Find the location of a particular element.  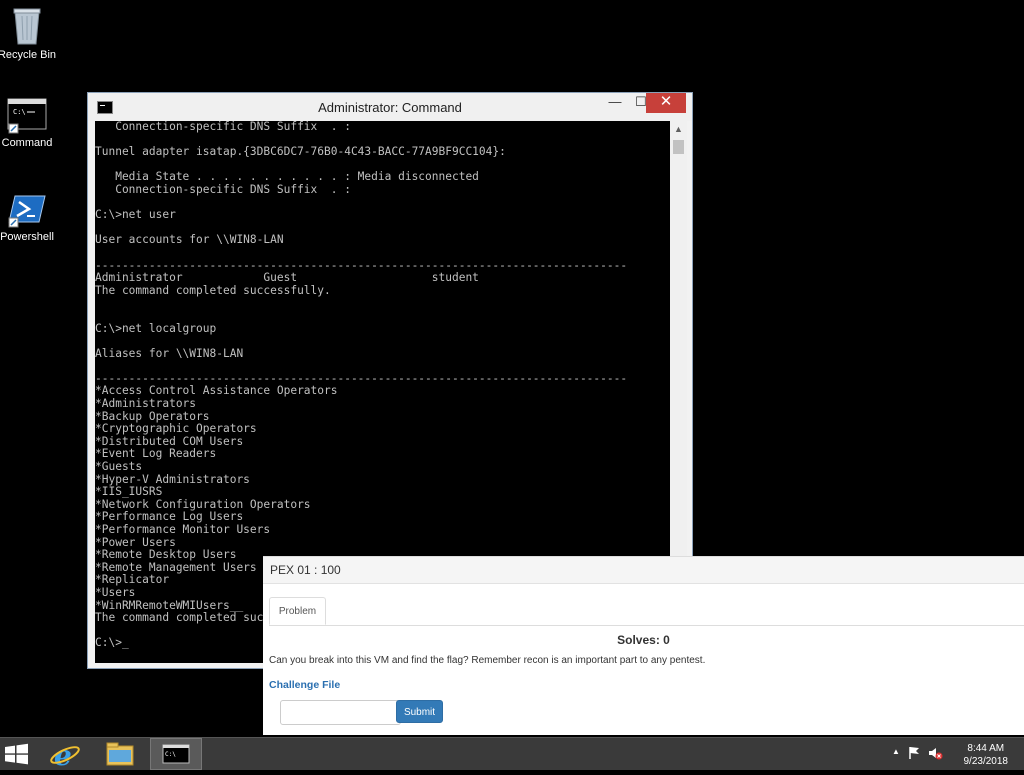

taskbar-file-explorer is located at coordinates (121, 754).